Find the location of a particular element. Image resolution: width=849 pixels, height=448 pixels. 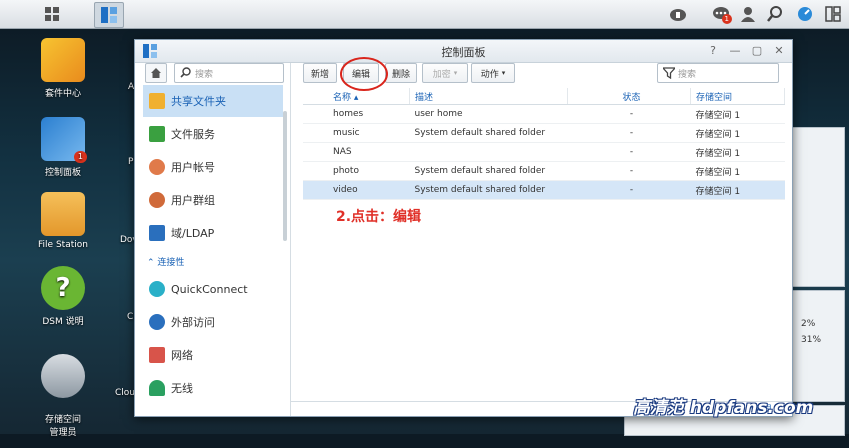

taskbar: 1 is located at coordinates (424, 14).